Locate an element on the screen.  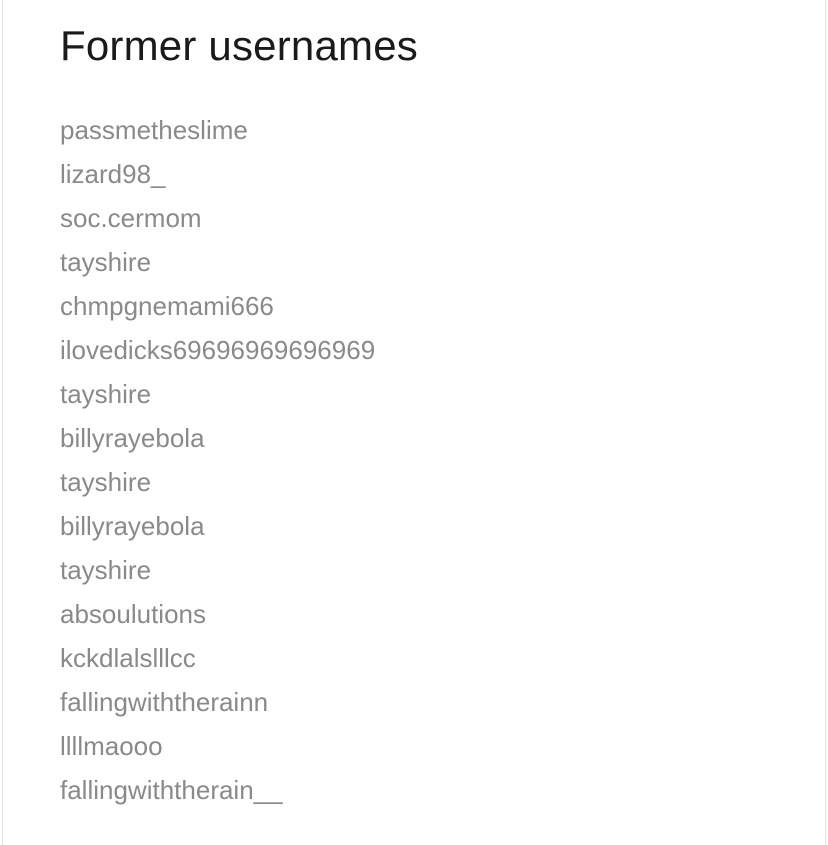
username-item: chmpgnemami666 is located at coordinates (167, 306).